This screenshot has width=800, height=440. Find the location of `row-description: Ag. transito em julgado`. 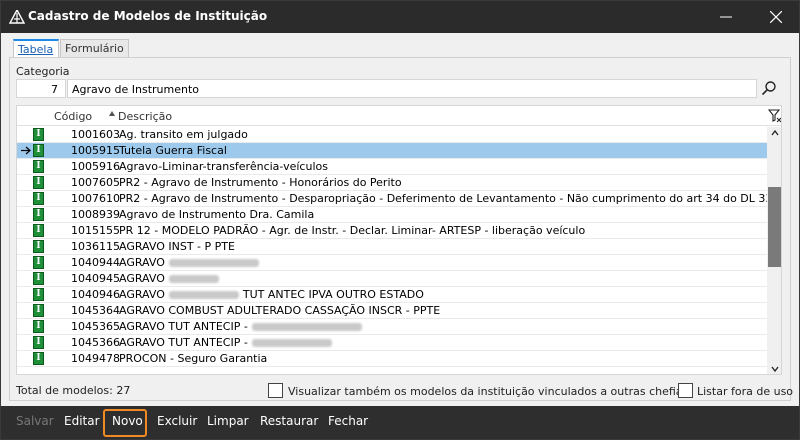

row-description: Ag. transito em julgado is located at coordinates (183, 134).